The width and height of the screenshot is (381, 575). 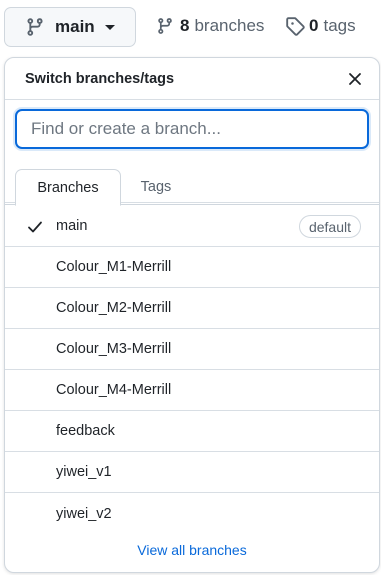 I want to click on tab-tags: Tags, so click(x=156, y=187).